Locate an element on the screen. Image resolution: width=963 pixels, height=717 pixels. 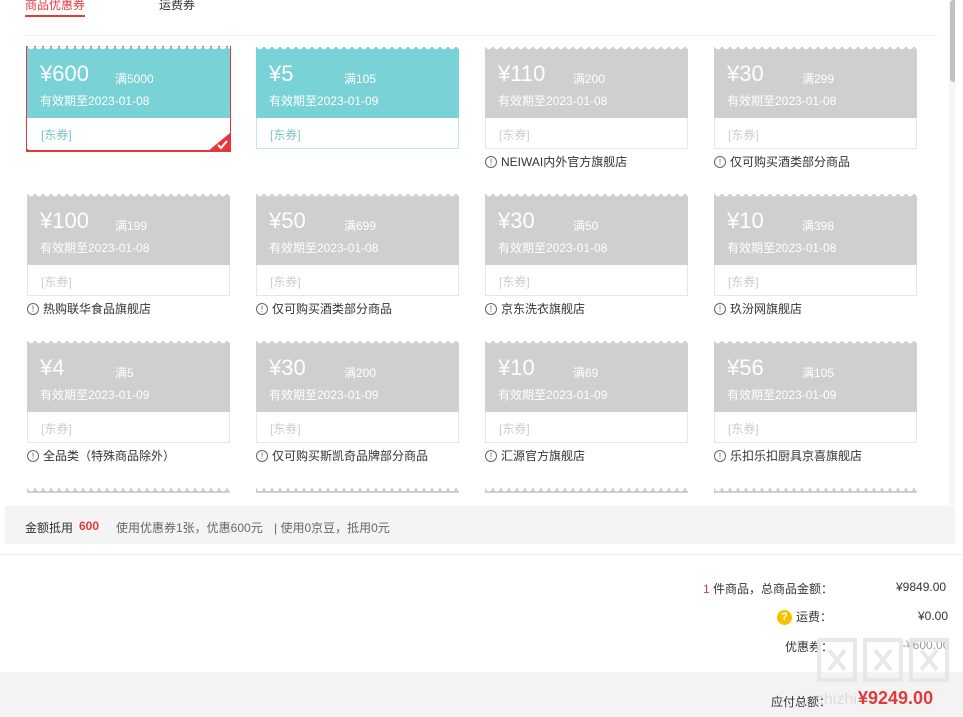
coupon-face: ¥50 满699 有效期至2023-01-08 is located at coordinates (357, 229).